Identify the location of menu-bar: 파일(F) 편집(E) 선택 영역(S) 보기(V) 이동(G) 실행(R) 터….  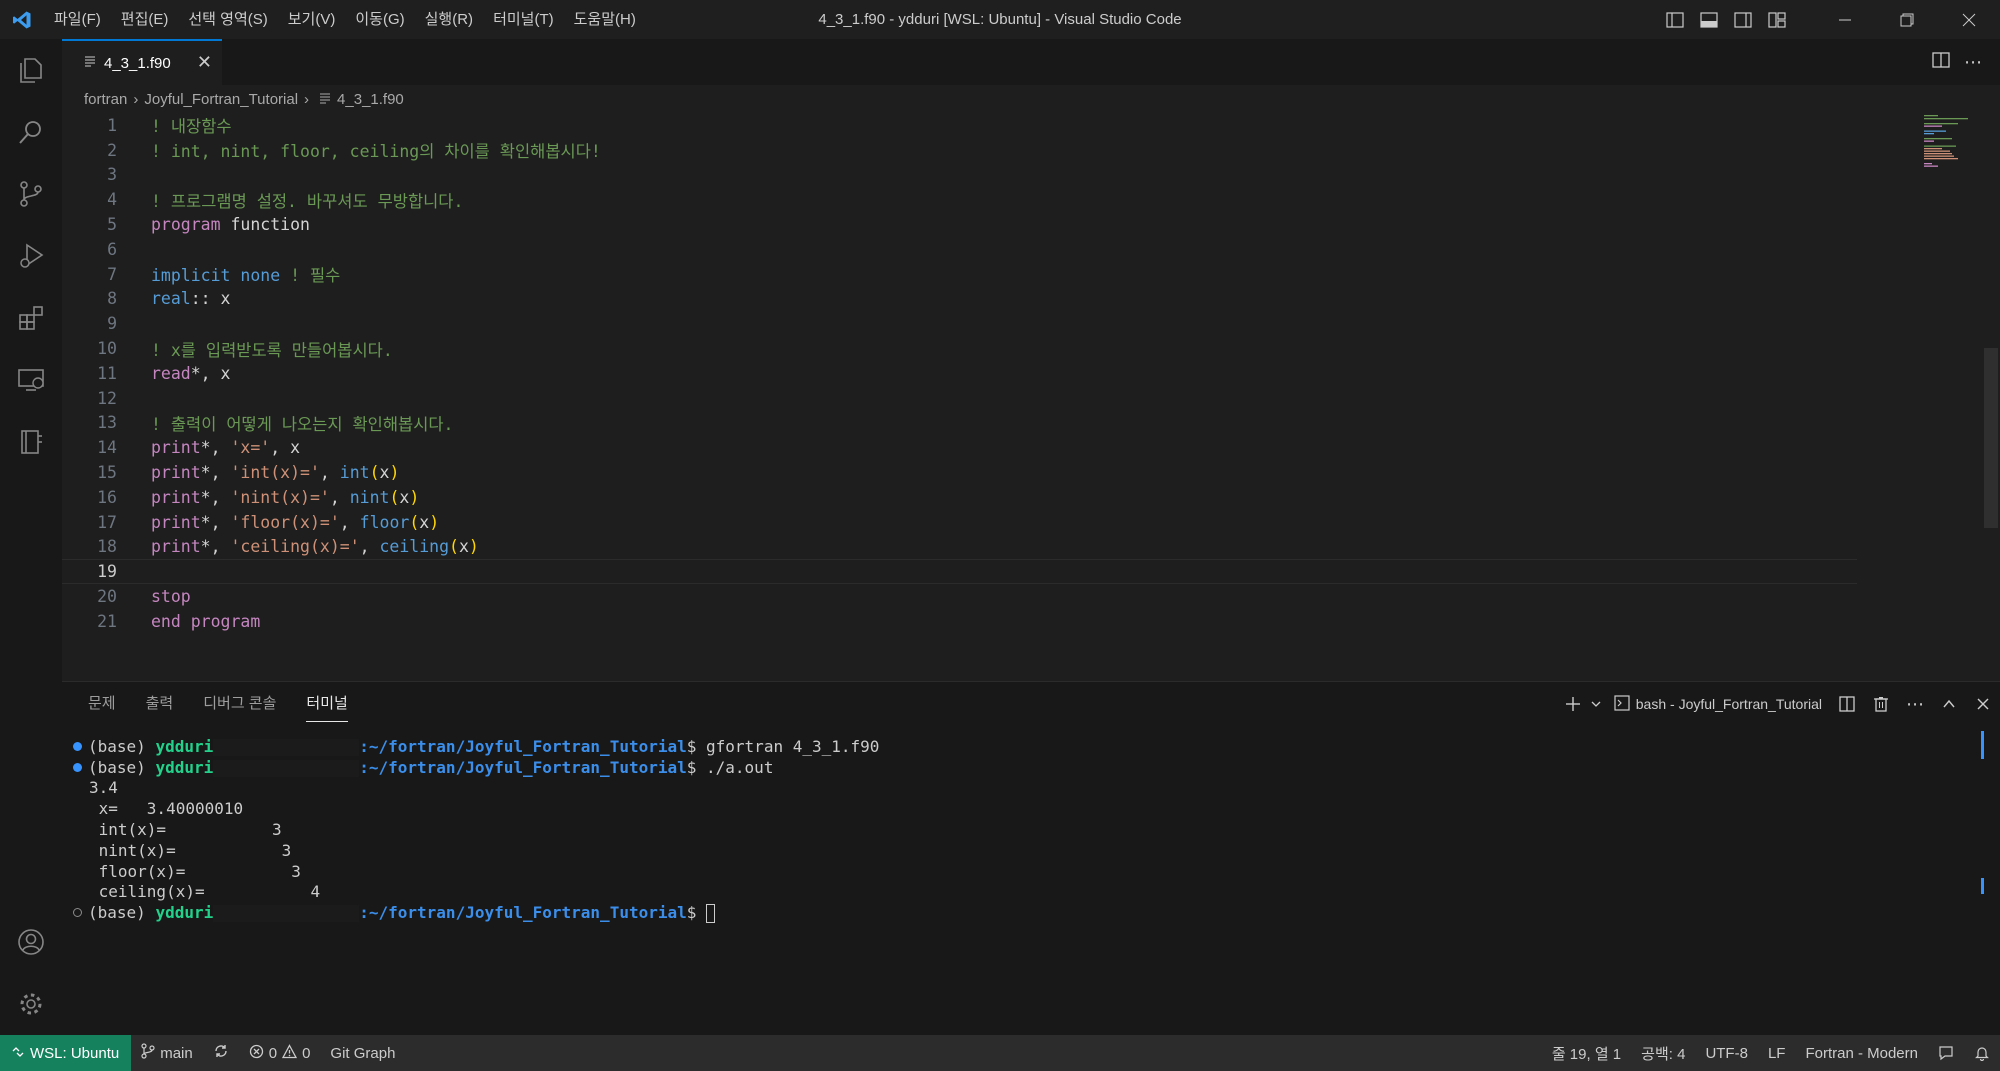
(345, 19).